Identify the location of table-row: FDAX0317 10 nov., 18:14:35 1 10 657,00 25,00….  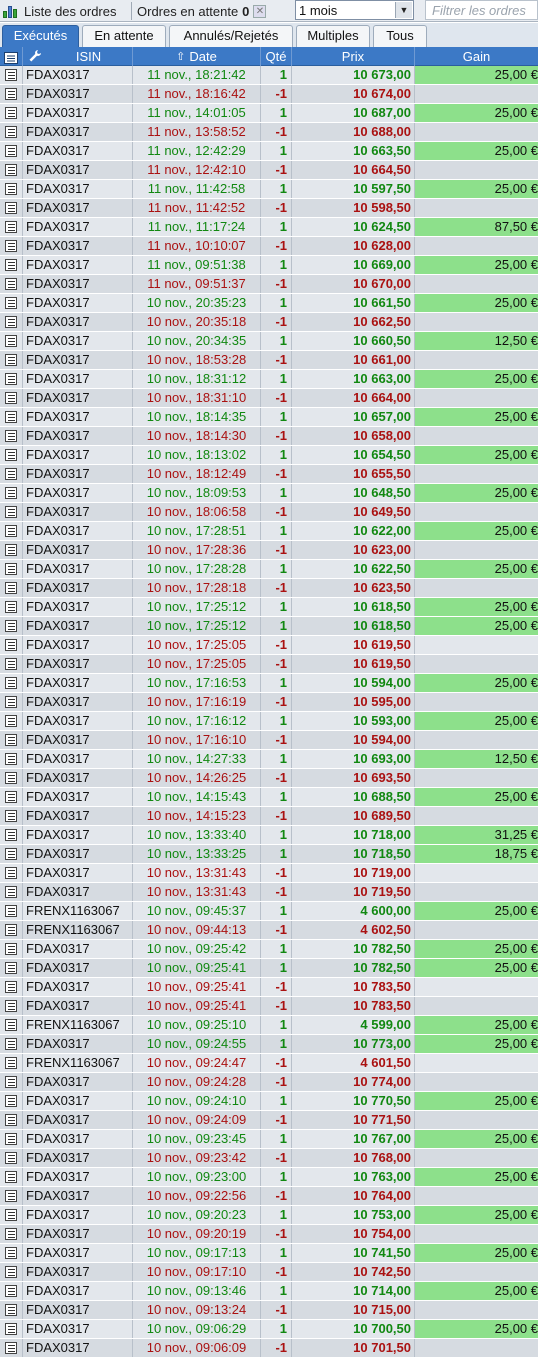
(269, 417).